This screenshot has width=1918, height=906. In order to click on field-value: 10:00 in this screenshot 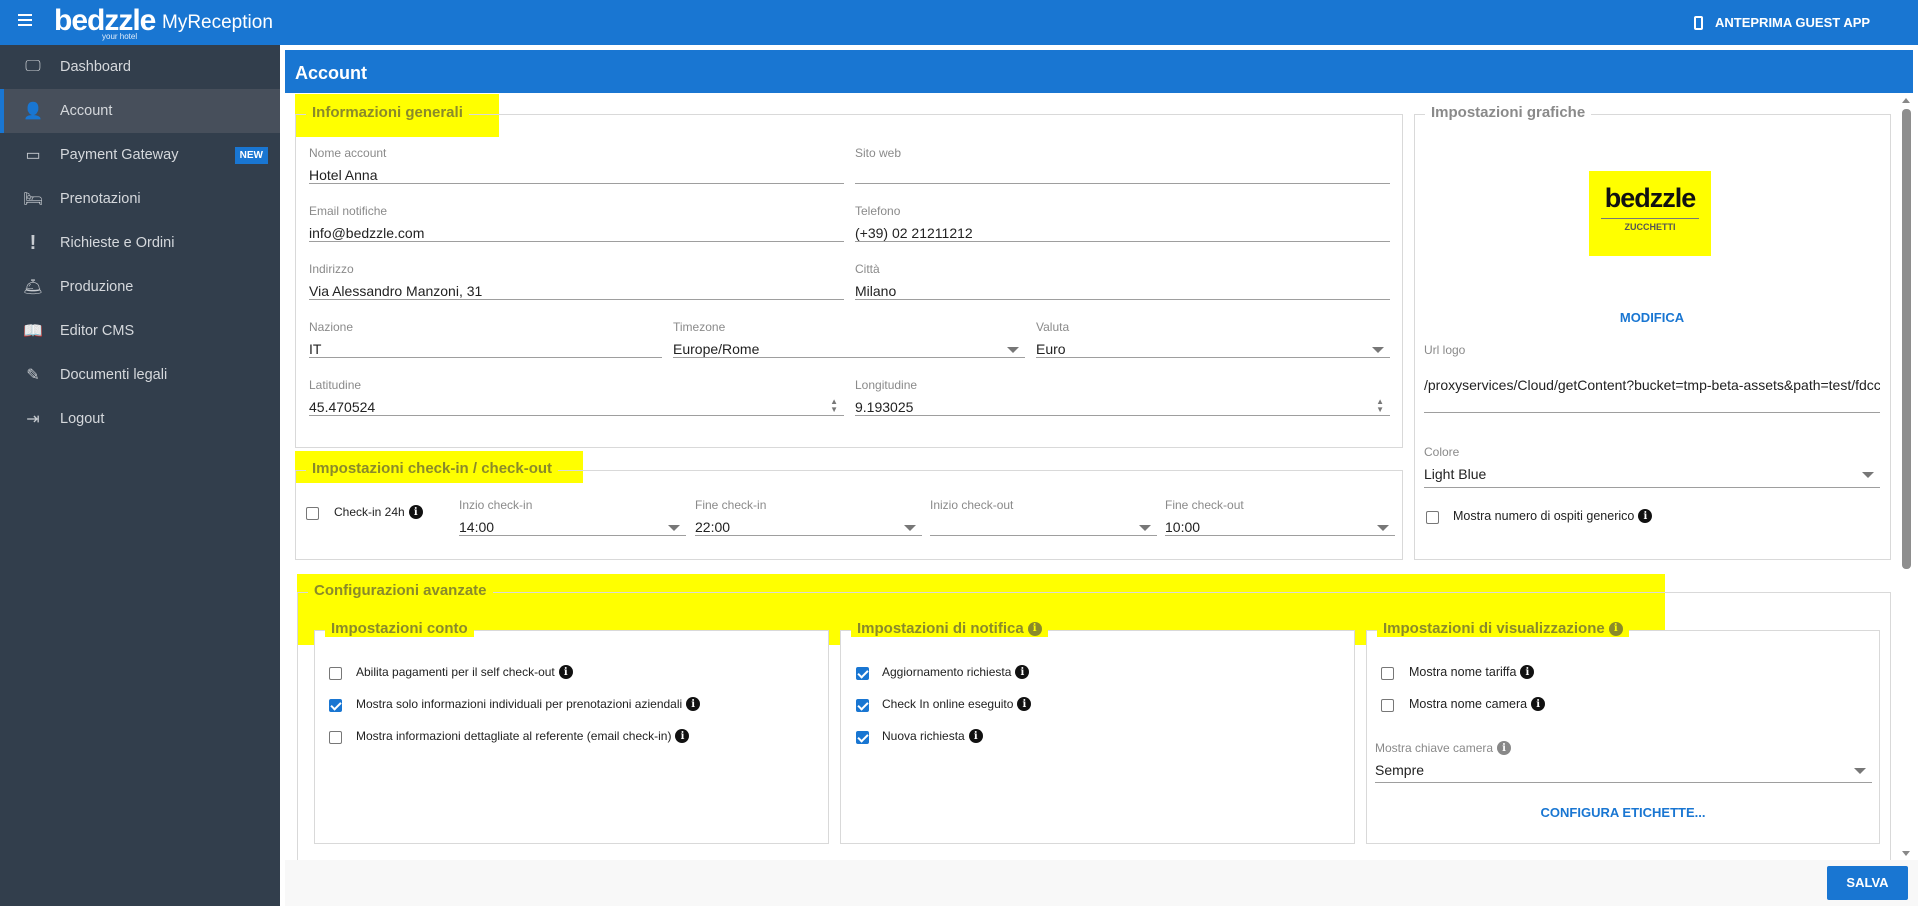, I will do `click(1280, 527)`.